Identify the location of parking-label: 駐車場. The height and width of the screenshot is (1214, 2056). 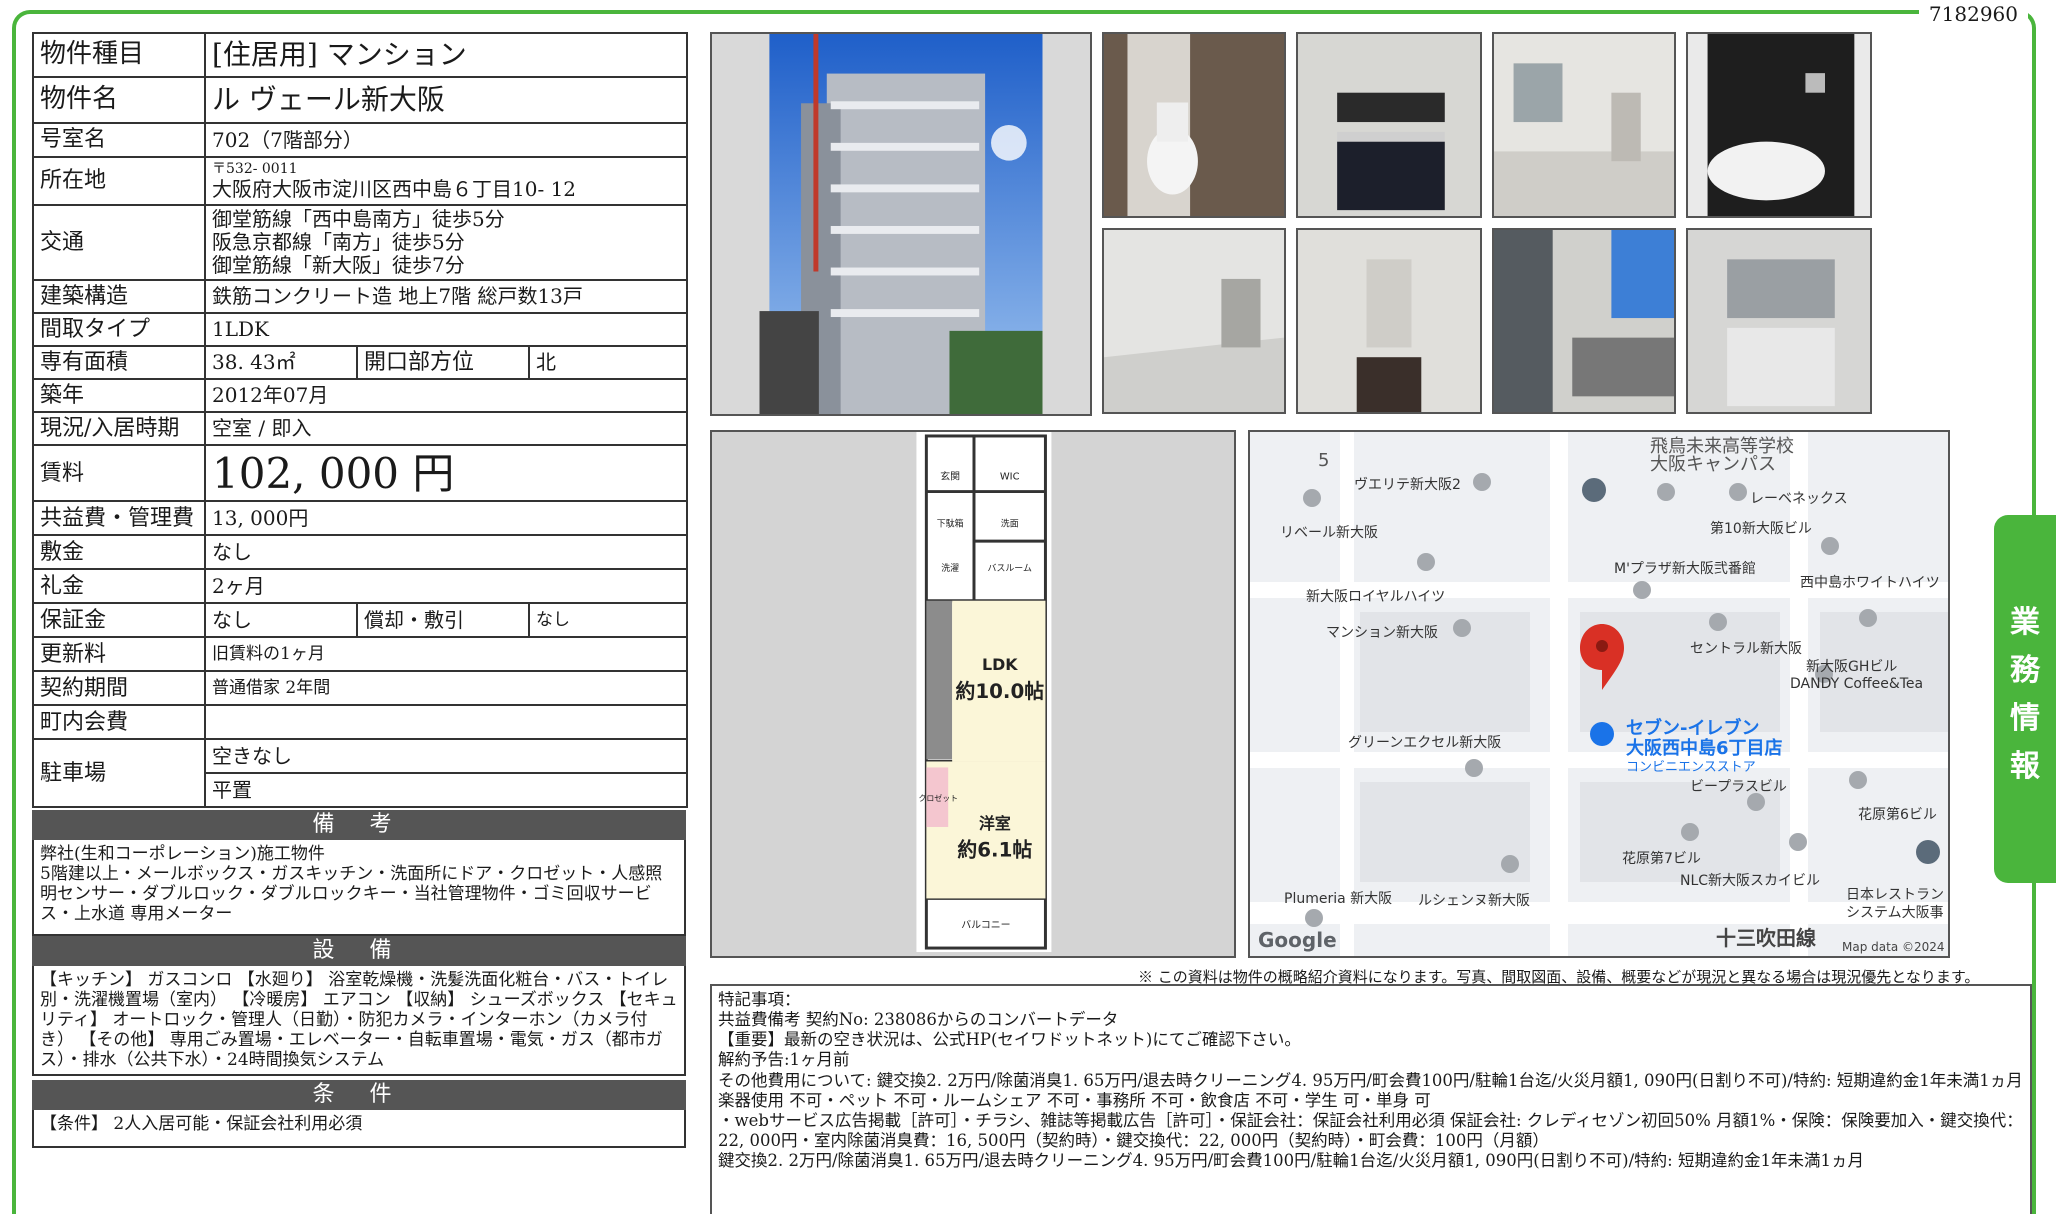
(119, 773).